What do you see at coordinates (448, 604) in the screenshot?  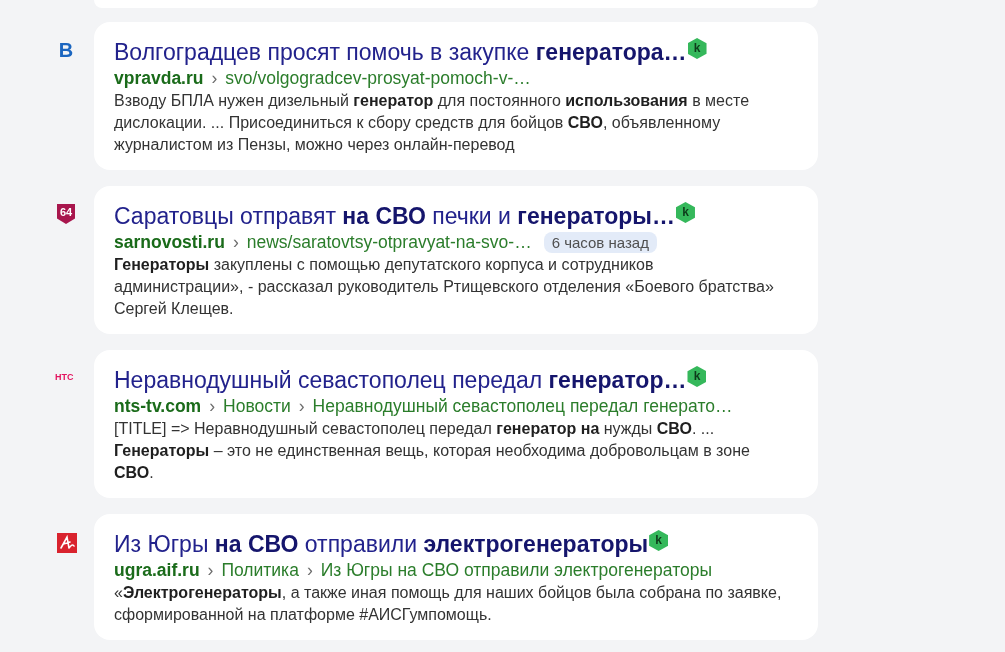 I see `result-snippet: «Электрогенераторы, а также иная помощь для наших бойцов была собрана по заявке, сформированной на платформе #АИСГумпомощь.` at bounding box center [448, 604].